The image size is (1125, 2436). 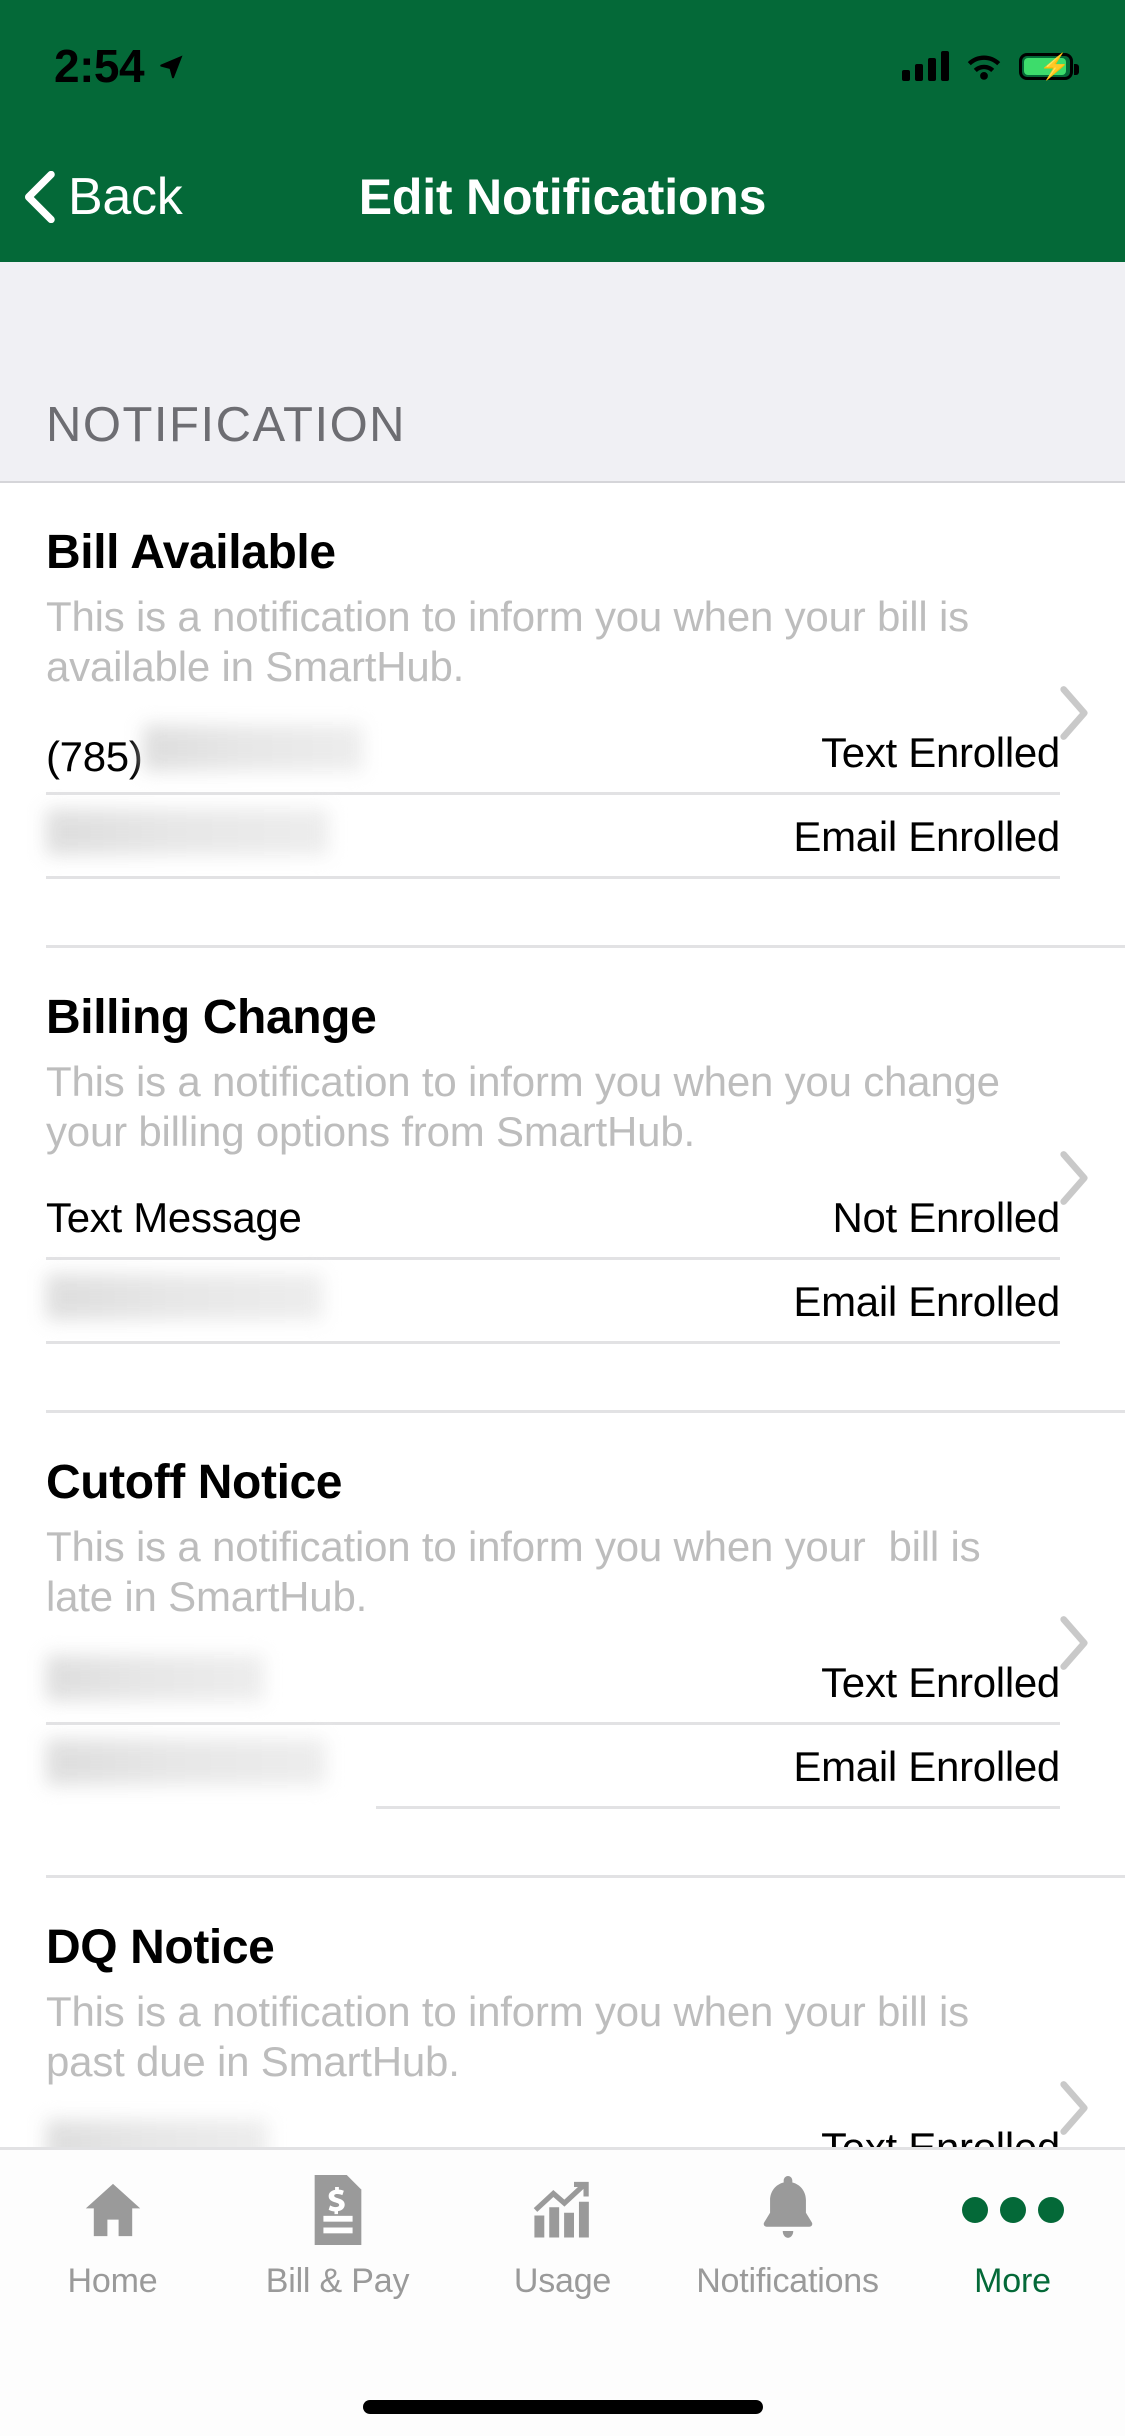 I want to click on home-indicator, so click(x=562, y=2407).